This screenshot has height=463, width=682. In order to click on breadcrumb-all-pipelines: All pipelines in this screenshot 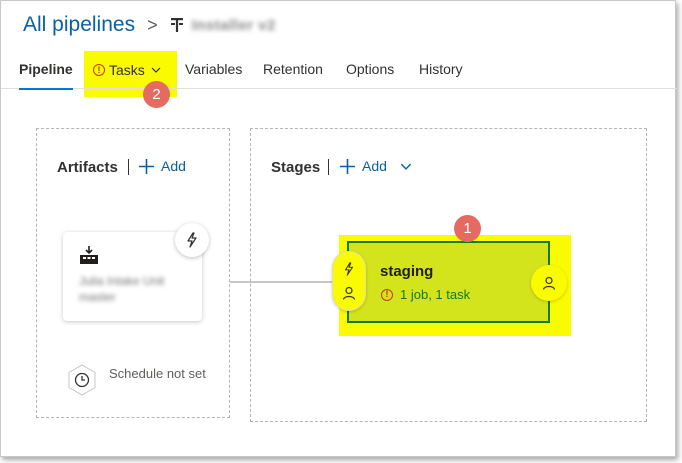, I will do `click(79, 25)`.